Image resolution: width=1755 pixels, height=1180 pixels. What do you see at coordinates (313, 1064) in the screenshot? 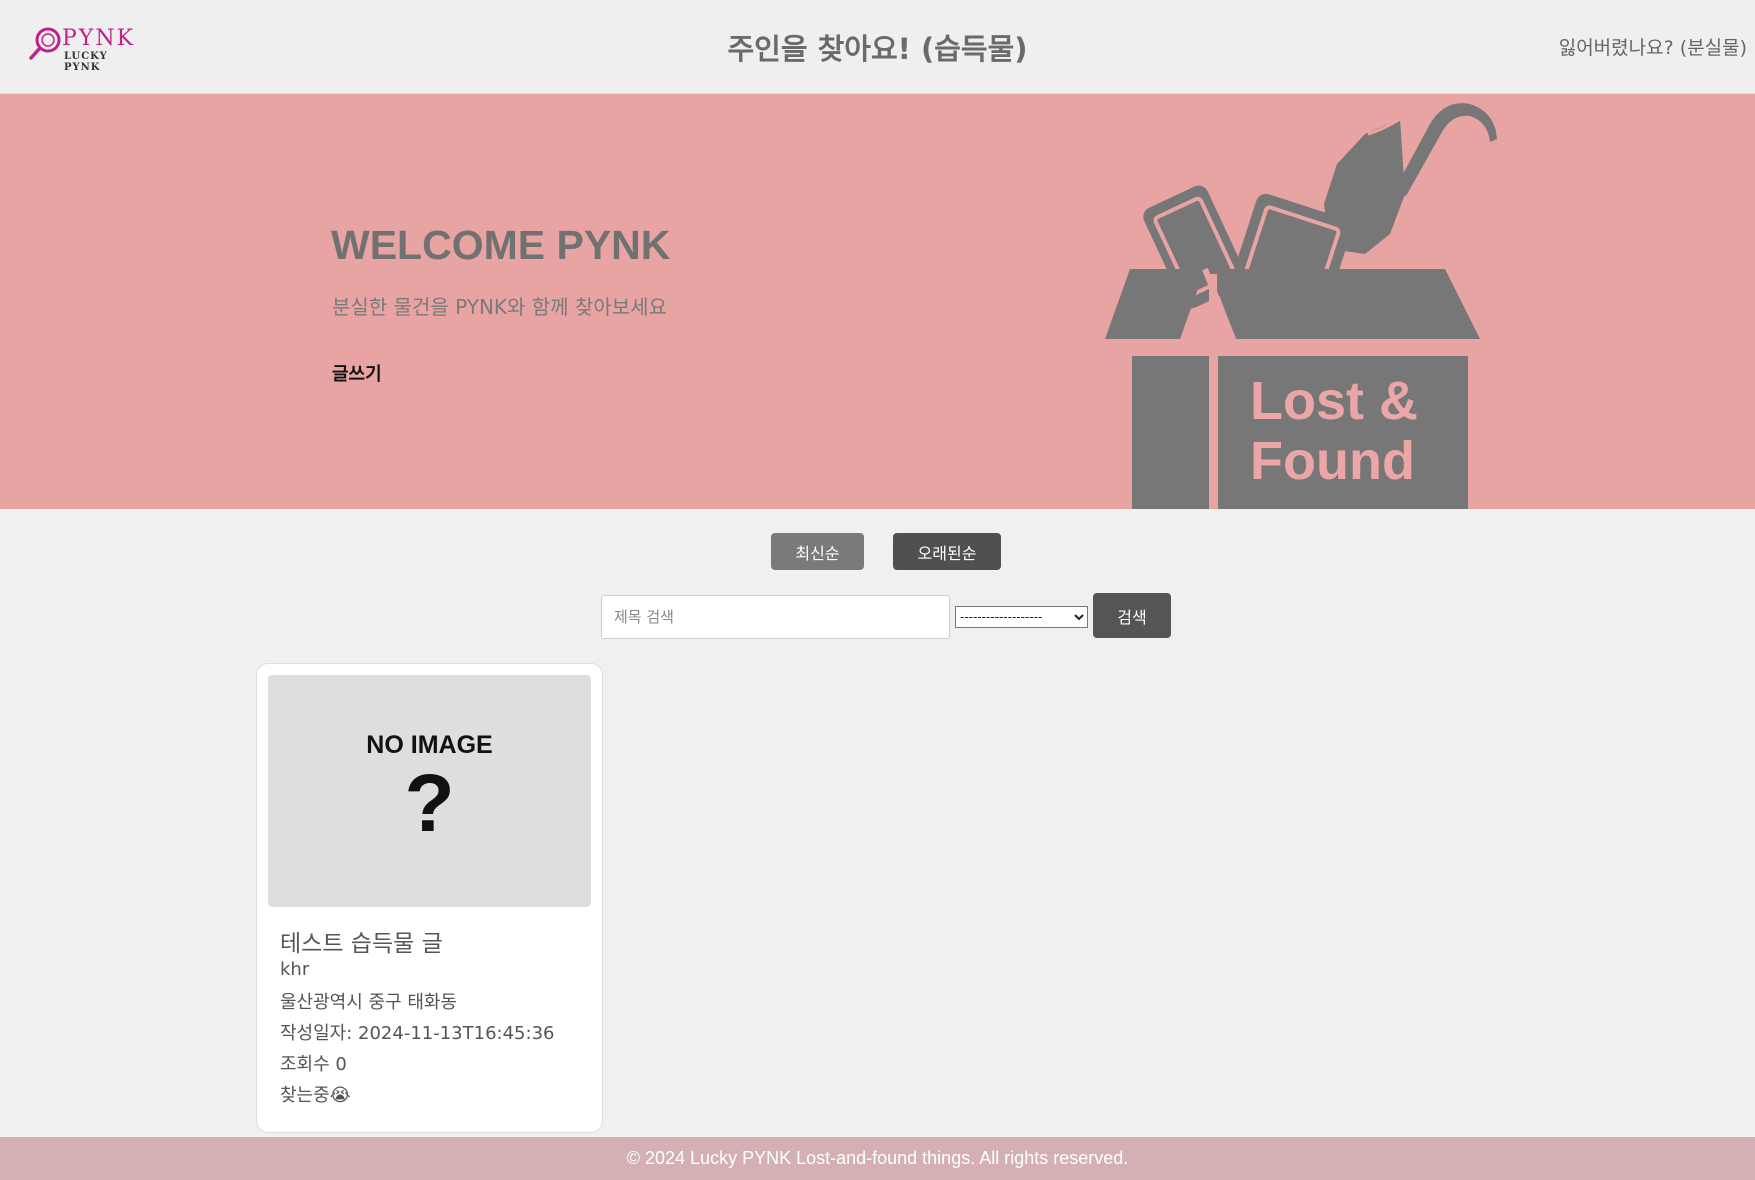
I see `post-views: 조회수 0` at bounding box center [313, 1064].